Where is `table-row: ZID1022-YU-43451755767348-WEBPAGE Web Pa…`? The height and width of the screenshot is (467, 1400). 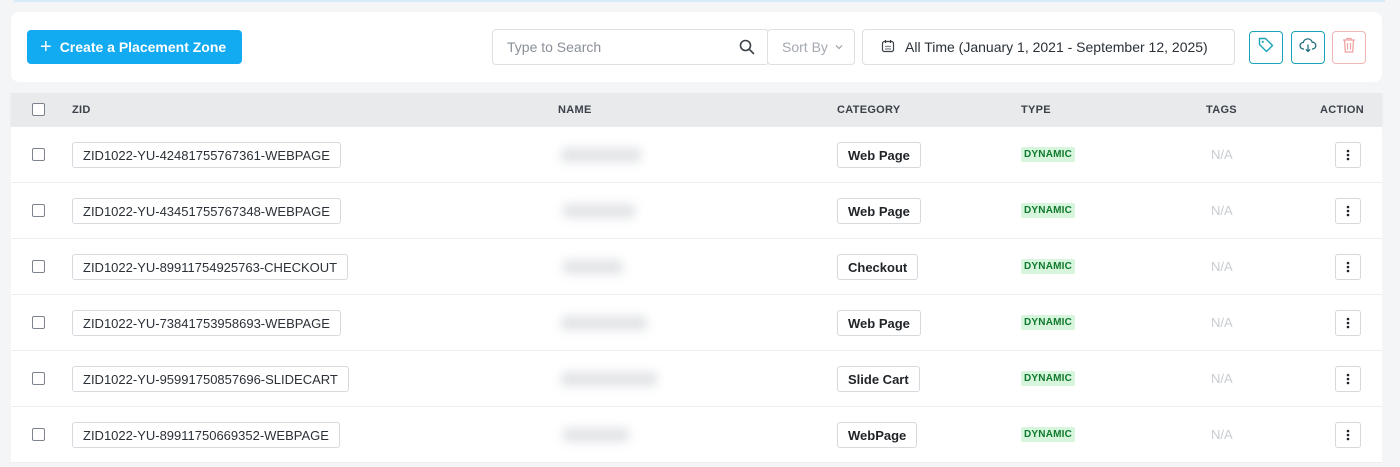 table-row: ZID1022-YU-43451755767348-WEBPAGE Web Pa… is located at coordinates (696, 211).